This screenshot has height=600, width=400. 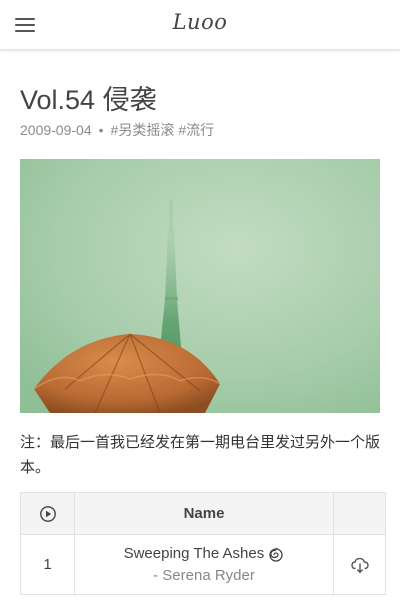 I want to click on track-title-line: Sweeping The Ashes, so click(x=204, y=554).